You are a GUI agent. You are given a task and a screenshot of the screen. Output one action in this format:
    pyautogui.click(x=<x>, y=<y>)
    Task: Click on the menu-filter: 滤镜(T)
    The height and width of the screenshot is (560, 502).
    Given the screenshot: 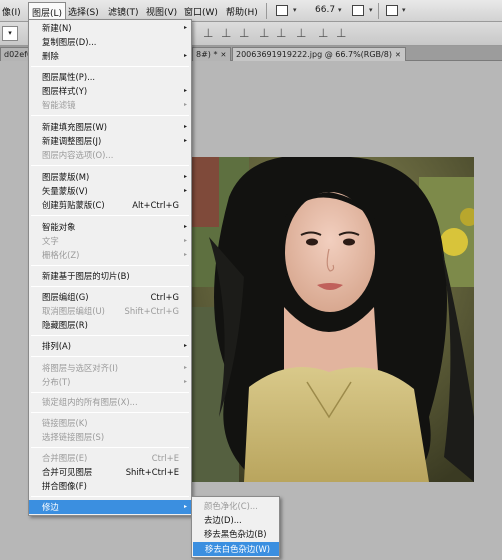 What is the action you would take?
    pyautogui.click(x=123, y=11)
    